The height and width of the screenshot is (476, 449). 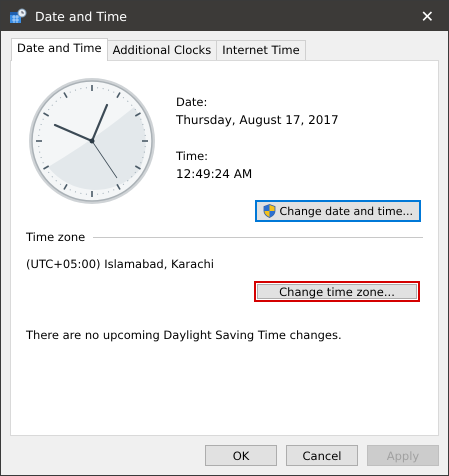 What do you see at coordinates (18, 16) in the screenshot?
I see `calendar-clock-icon` at bounding box center [18, 16].